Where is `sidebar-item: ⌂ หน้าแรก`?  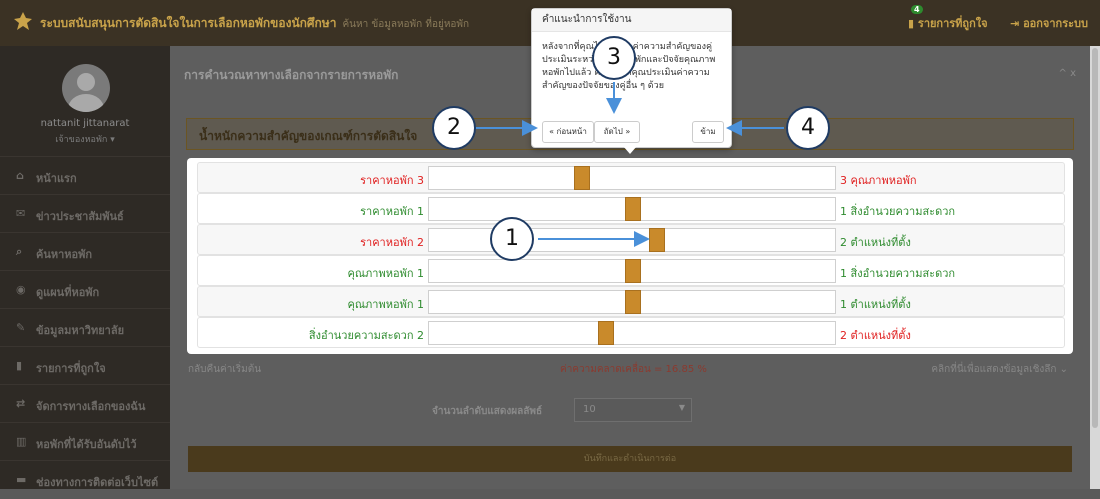 sidebar-item: ⌂ หน้าแรก is located at coordinates (85, 175).